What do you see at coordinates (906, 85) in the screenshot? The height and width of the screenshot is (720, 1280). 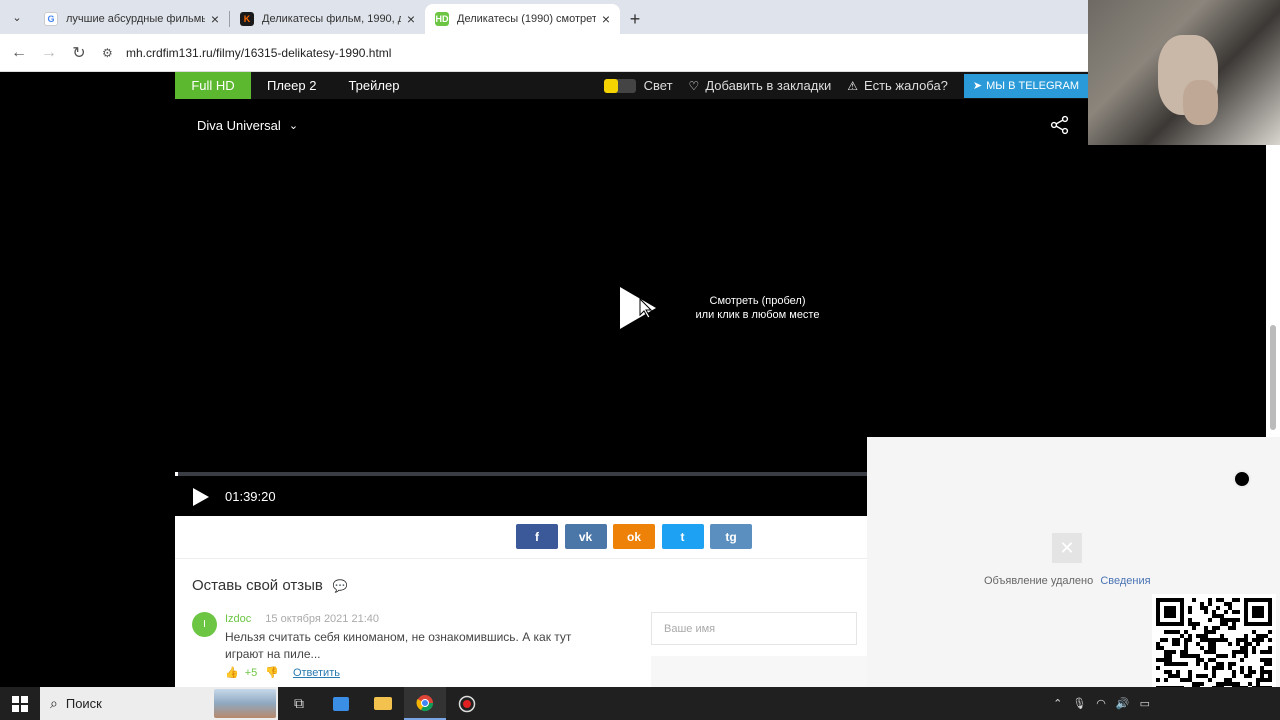 I see `complaint-text: Есть жалоба?` at bounding box center [906, 85].